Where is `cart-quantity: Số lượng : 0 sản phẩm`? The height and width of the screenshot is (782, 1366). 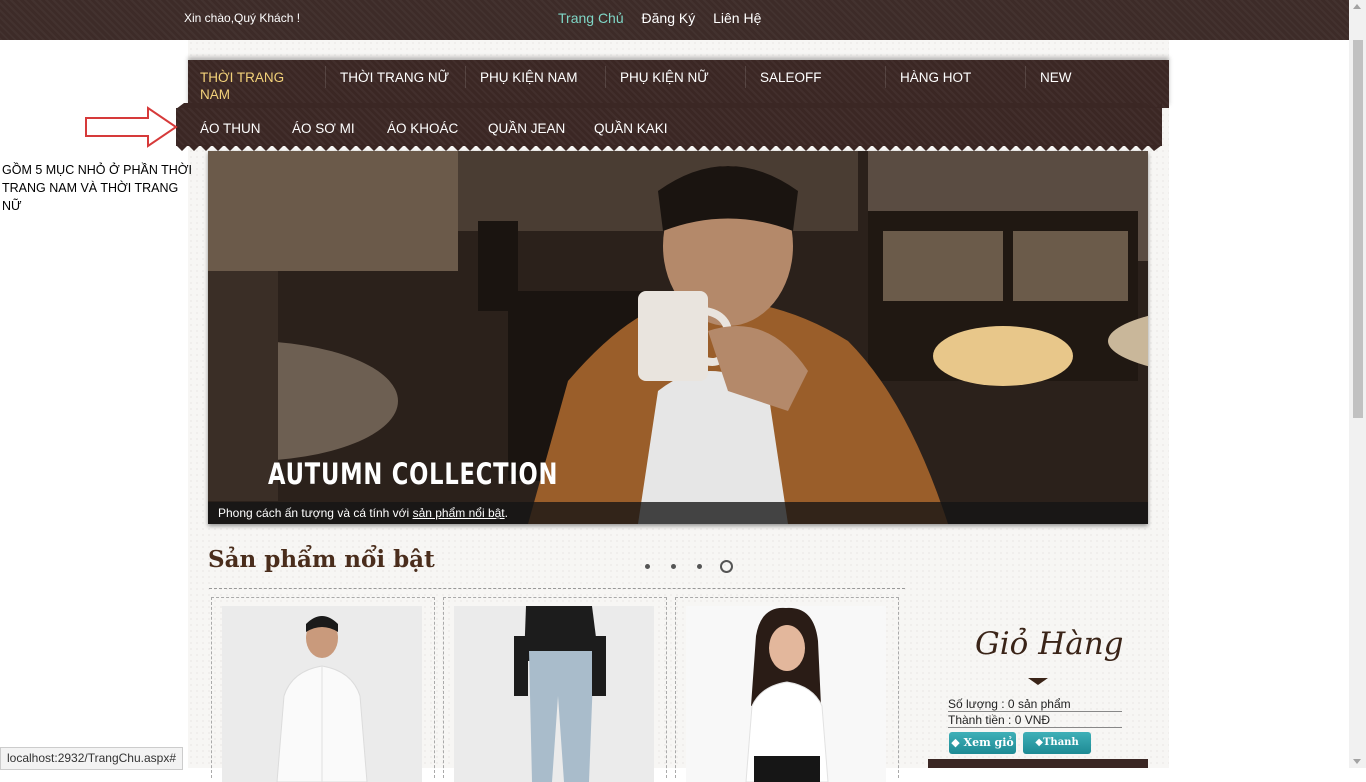 cart-quantity: Số lượng : 0 sản phẩm is located at coordinates (1035, 704).